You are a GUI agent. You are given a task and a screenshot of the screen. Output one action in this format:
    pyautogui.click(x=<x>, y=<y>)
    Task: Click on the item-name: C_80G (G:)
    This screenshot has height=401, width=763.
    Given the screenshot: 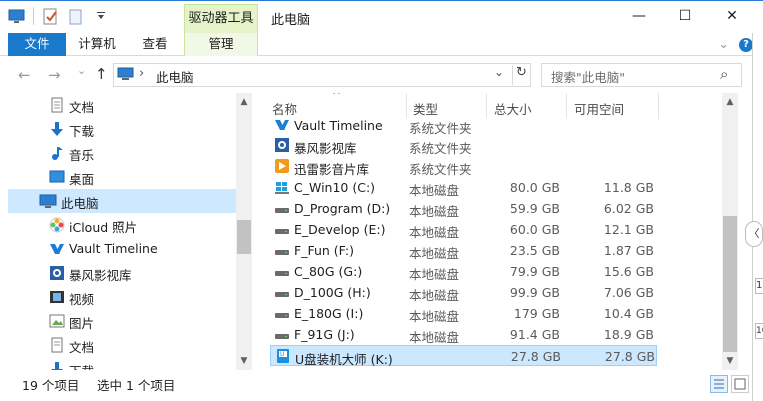 What is the action you would take?
    pyautogui.click(x=328, y=271)
    